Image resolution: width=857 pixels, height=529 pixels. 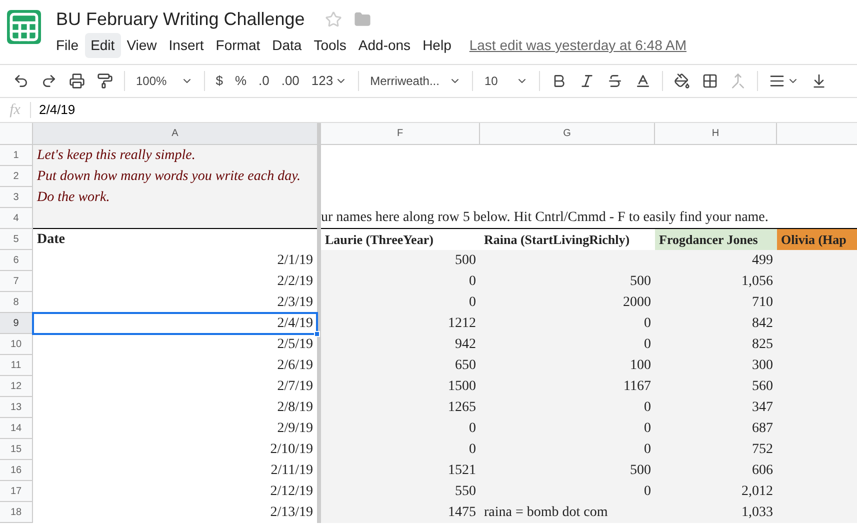 What do you see at coordinates (180, 19) in the screenshot?
I see `document-title: BU February Writing Challenge` at bounding box center [180, 19].